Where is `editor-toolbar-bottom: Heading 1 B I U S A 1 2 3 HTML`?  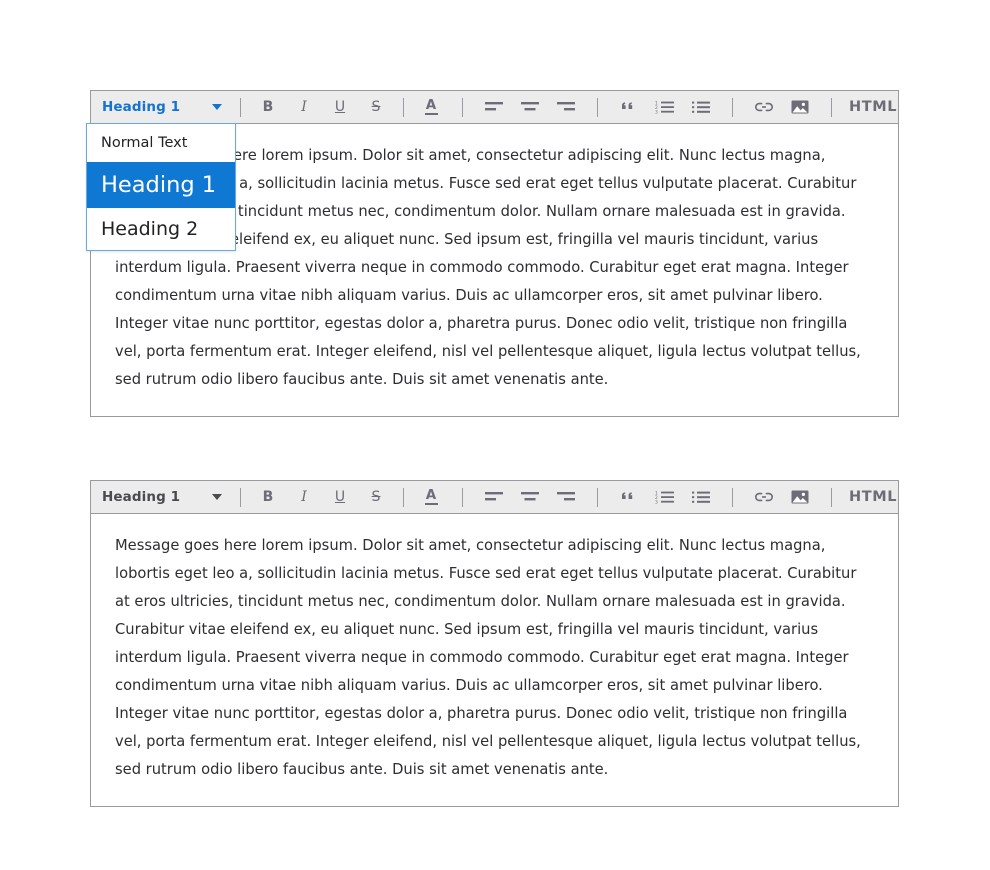
editor-toolbar-bottom: Heading 1 B I U S A 1 2 3 HTML is located at coordinates (494, 497).